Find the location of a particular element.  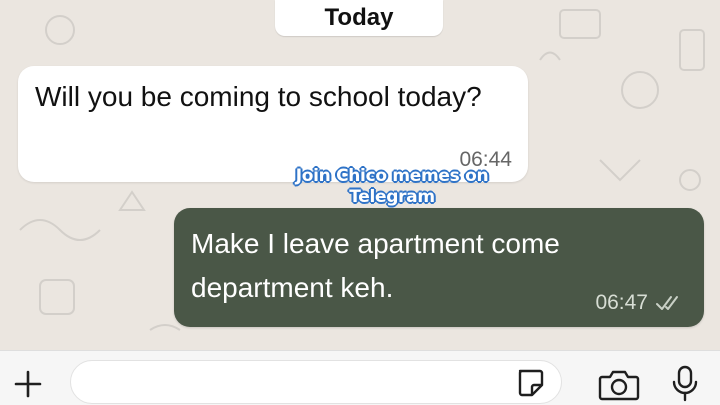

message-meta: 06:47 is located at coordinates (640, 303).